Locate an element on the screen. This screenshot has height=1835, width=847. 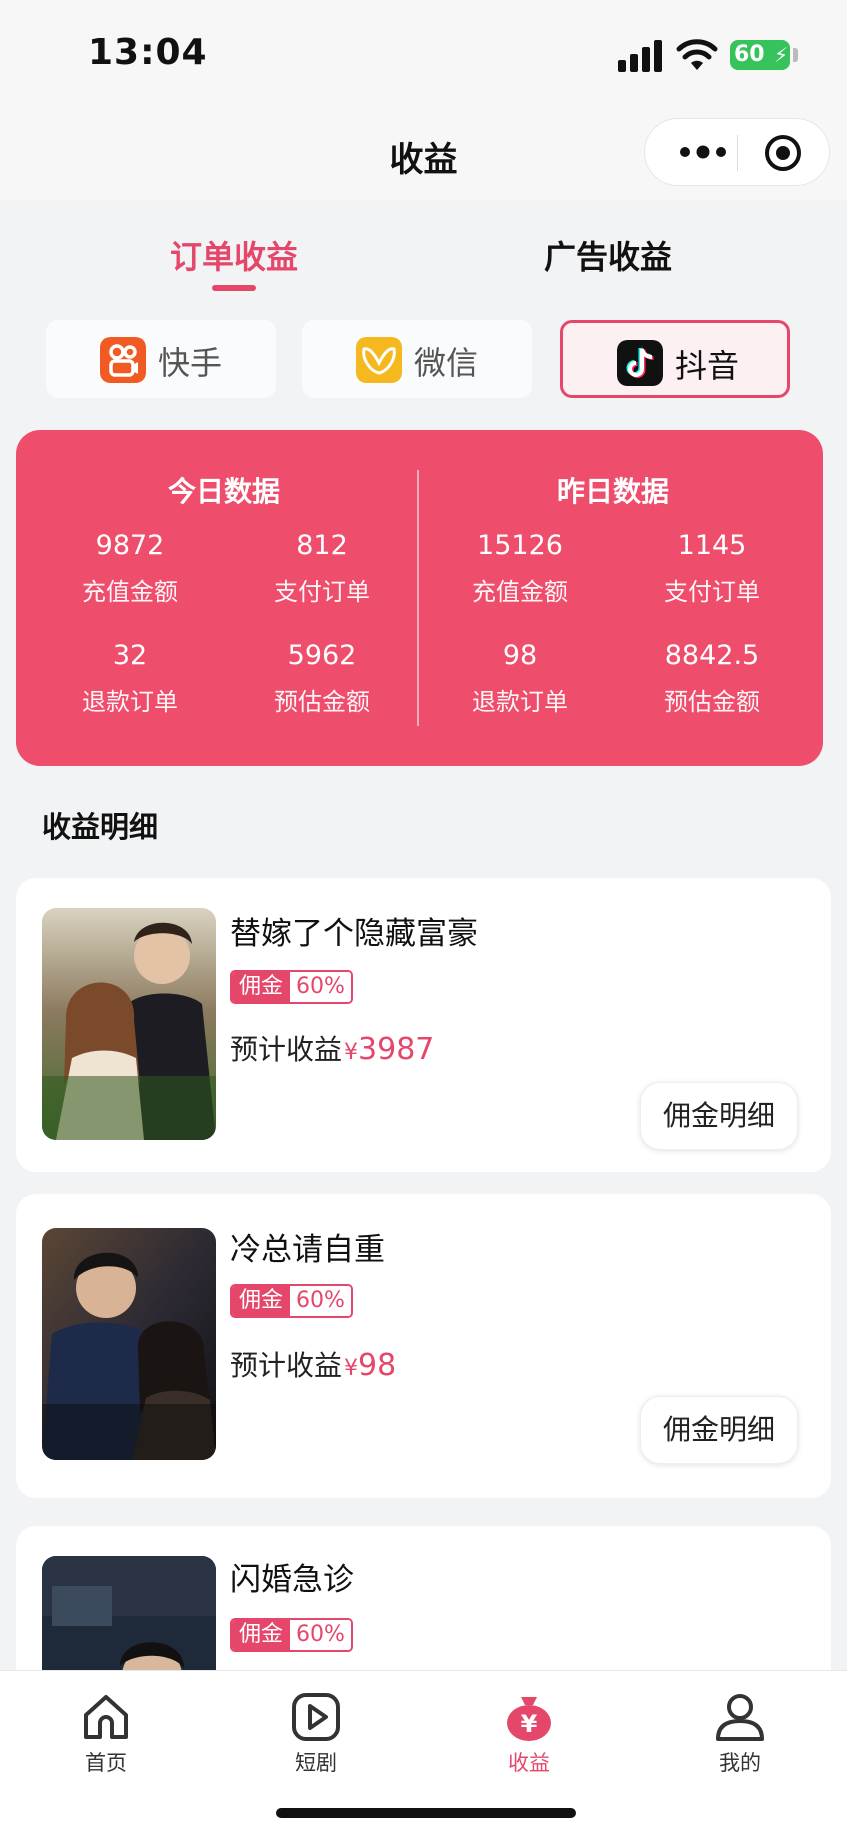
drama-title: 冷总请自重 is located at coordinates (307, 1250).